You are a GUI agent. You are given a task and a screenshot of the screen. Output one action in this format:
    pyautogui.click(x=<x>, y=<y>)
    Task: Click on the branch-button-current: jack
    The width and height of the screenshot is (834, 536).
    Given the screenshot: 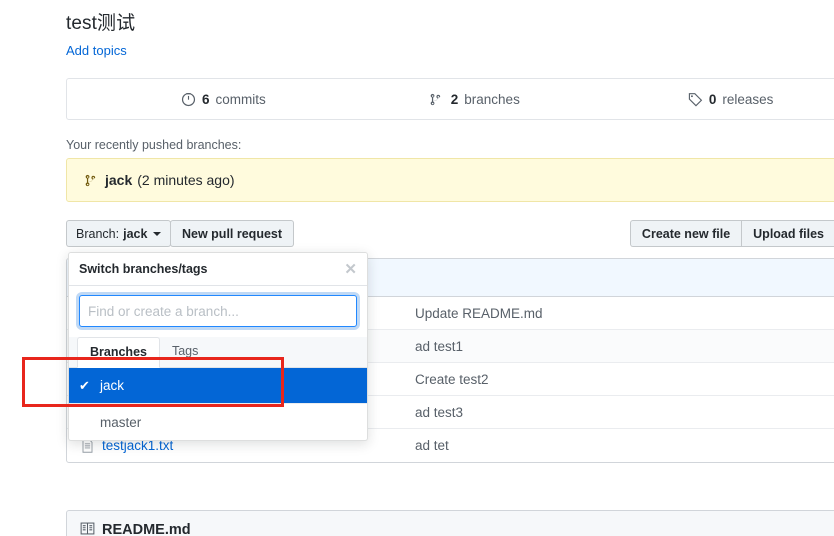 What is the action you would take?
    pyautogui.click(x=135, y=233)
    